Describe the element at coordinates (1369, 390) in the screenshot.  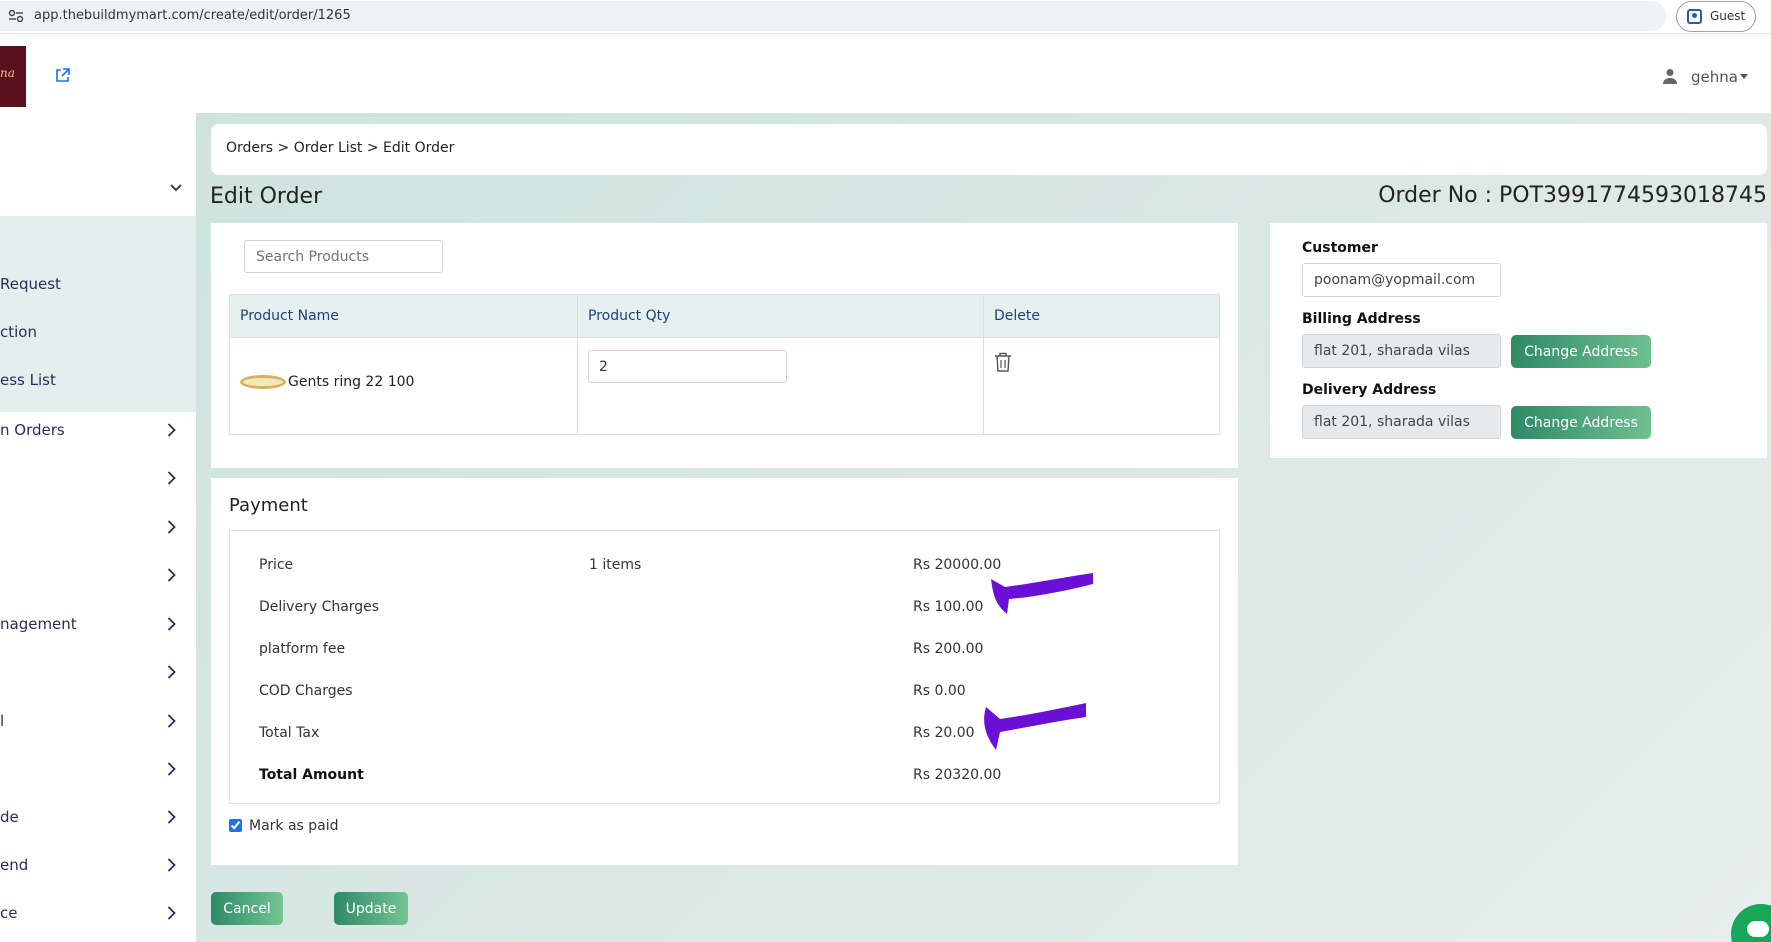
I see `delivery-address-label: Delivery Address` at that location.